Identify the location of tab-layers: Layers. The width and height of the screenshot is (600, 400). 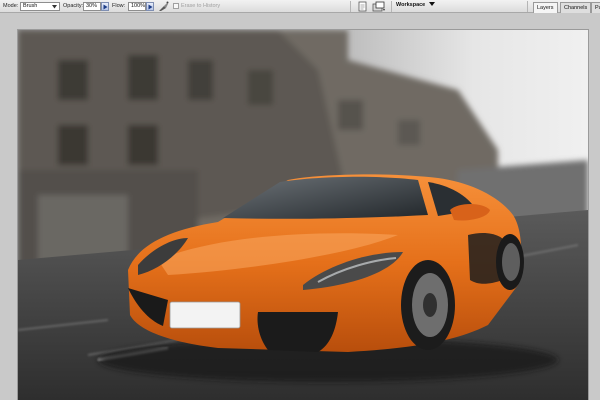
(545, 7).